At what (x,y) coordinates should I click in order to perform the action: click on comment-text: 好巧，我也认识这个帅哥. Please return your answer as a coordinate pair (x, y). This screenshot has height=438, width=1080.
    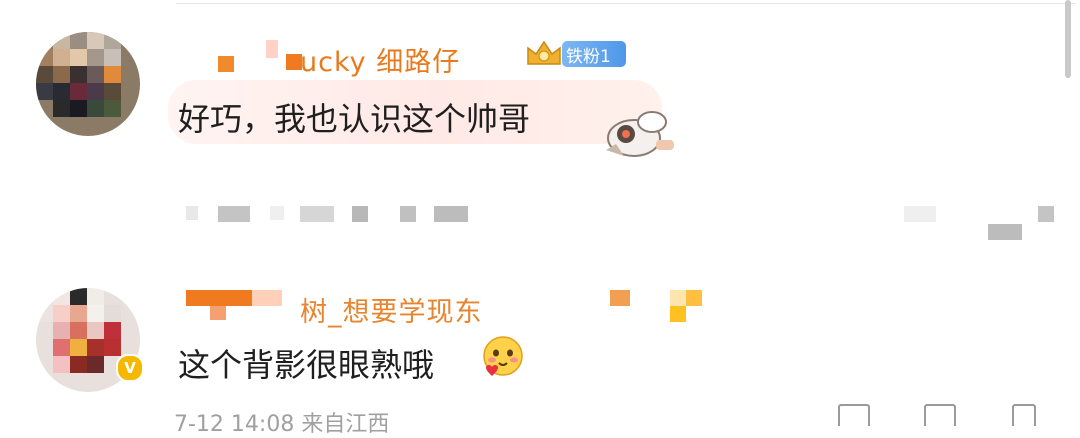
    Looking at the image, I should click on (354, 117).